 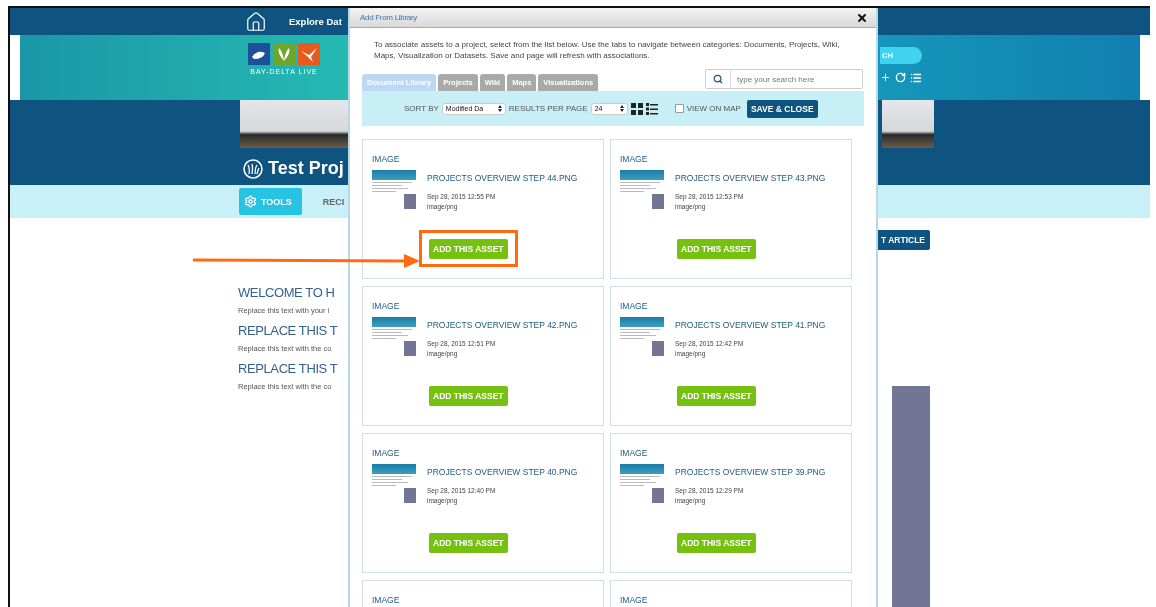 What do you see at coordinates (902, 240) in the screenshot?
I see `article-button: T ARTICLE` at bounding box center [902, 240].